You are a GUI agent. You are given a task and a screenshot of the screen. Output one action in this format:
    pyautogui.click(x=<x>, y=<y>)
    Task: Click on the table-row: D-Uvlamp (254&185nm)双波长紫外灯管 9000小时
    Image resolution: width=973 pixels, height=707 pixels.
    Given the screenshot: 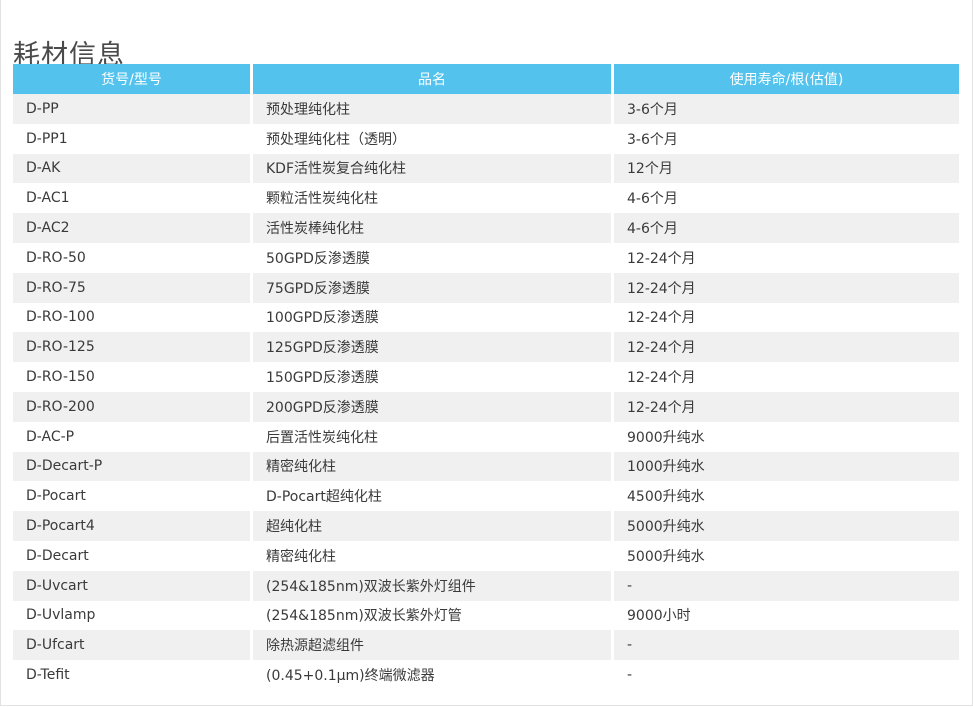 What is the action you would take?
    pyautogui.click(x=486, y=615)
    